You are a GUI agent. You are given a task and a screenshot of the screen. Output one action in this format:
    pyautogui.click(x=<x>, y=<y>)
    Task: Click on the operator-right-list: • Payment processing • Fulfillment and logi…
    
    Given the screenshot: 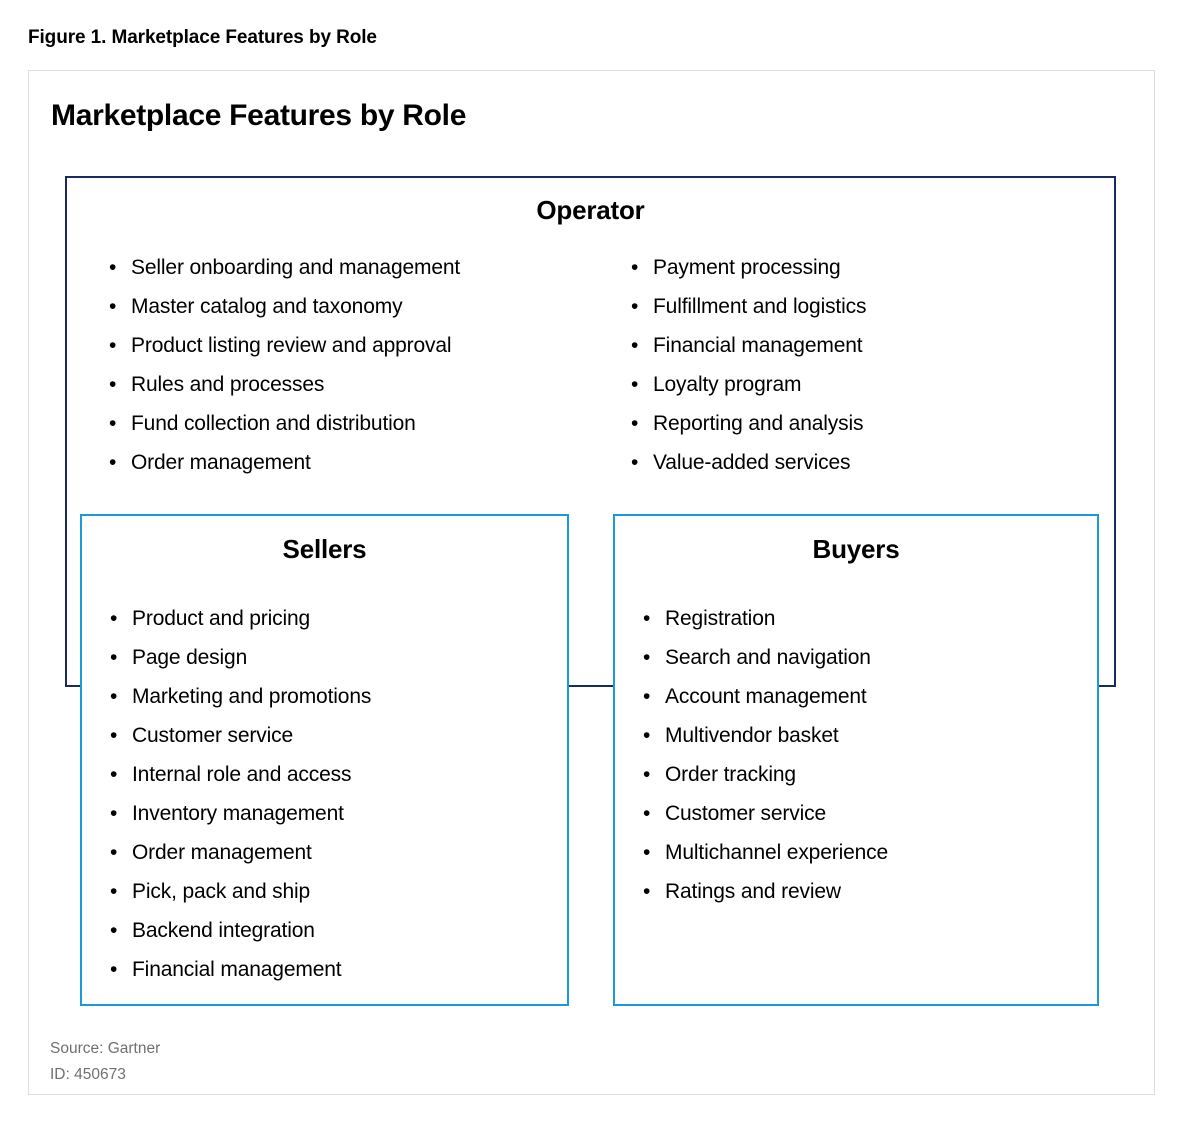 What is the action you would take?
    pyautogui.click(x=853, y=365)
    